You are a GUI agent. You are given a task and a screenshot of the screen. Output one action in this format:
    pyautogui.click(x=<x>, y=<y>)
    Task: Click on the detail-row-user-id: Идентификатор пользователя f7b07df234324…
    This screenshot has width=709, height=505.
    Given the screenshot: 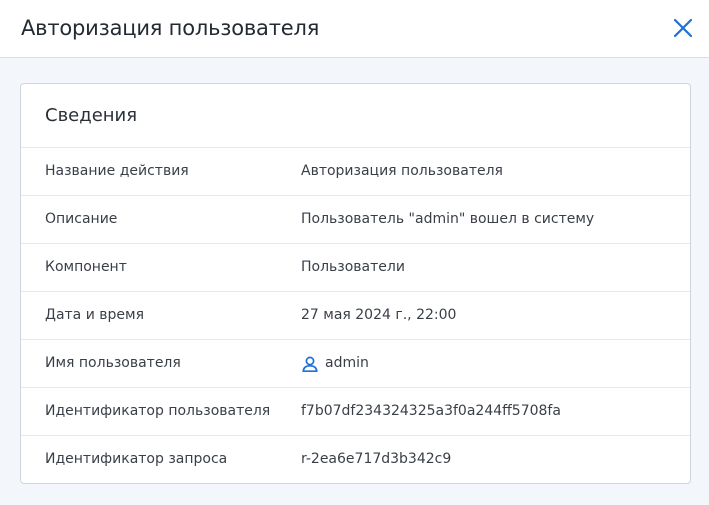 What is the action you would take?
    pyautogui.click(x=355, y=411)
    